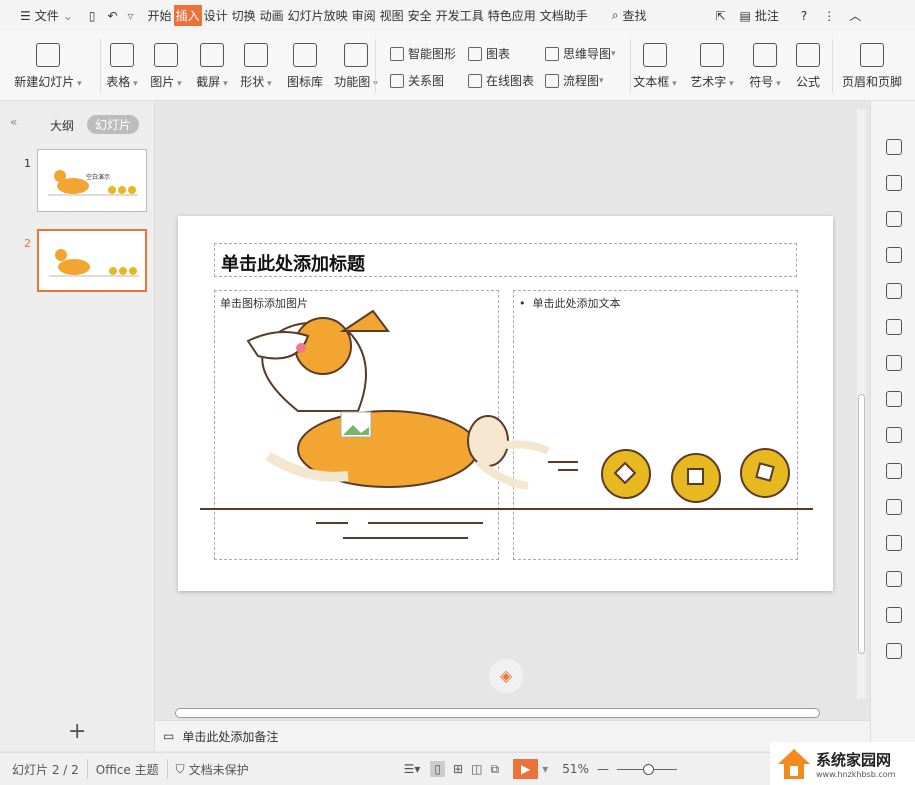 The width and height of the screenshot is (915, 785). I want to click on ribbon-small-button-5: 流程图 ▾, so click(574, 80).